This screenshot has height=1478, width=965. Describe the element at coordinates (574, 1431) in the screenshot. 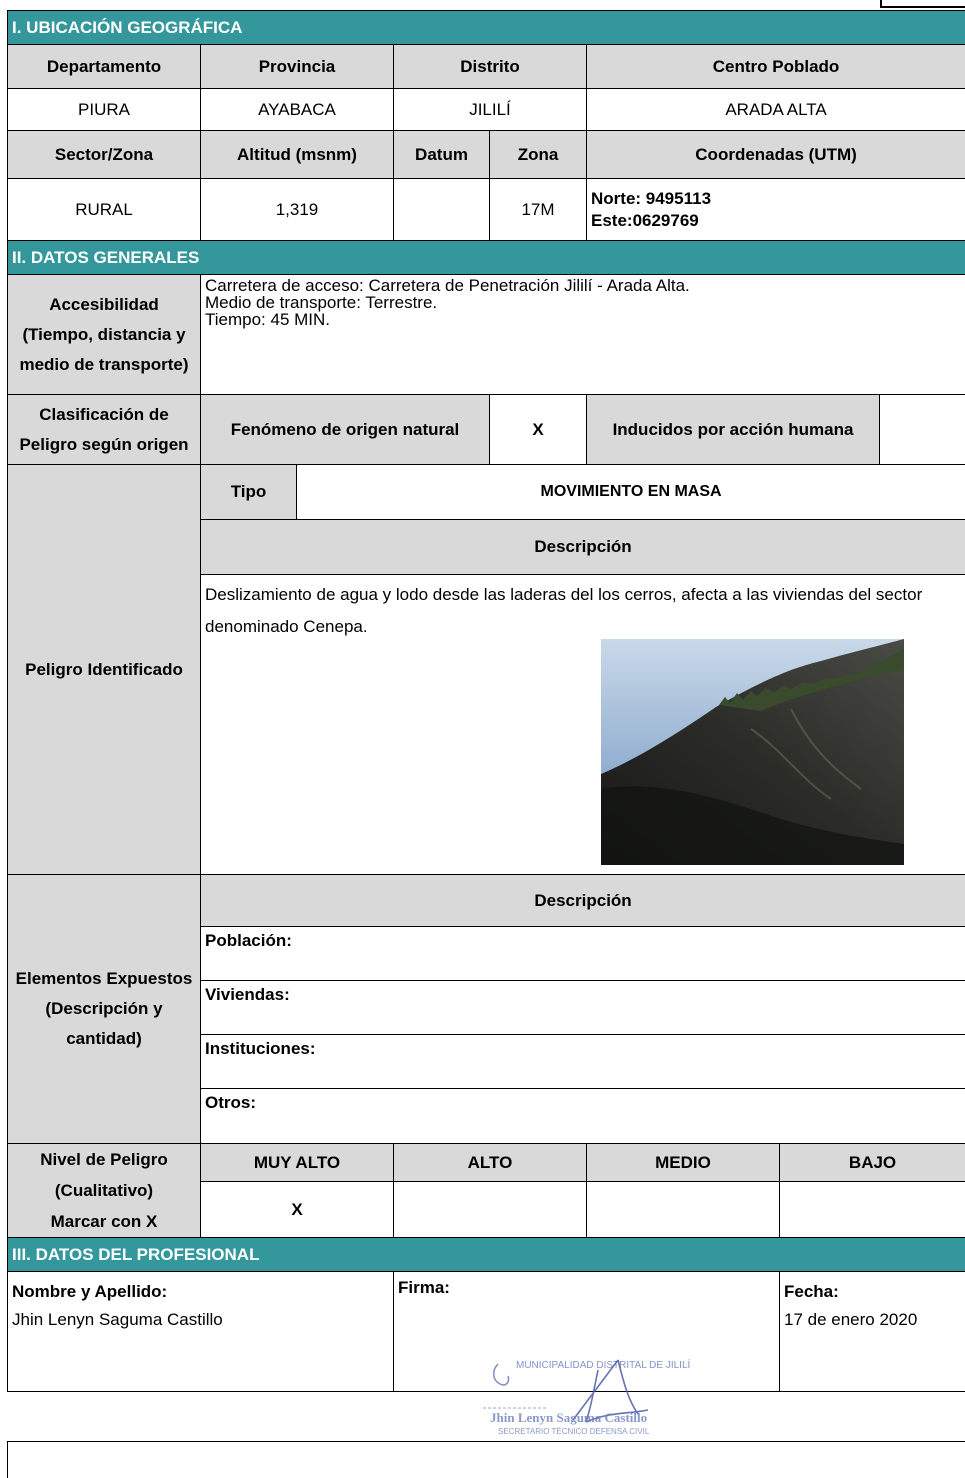

I see `stamp-line-3: SECRETARIO TÉCNICO DEFENSA CIVIL` at that location.